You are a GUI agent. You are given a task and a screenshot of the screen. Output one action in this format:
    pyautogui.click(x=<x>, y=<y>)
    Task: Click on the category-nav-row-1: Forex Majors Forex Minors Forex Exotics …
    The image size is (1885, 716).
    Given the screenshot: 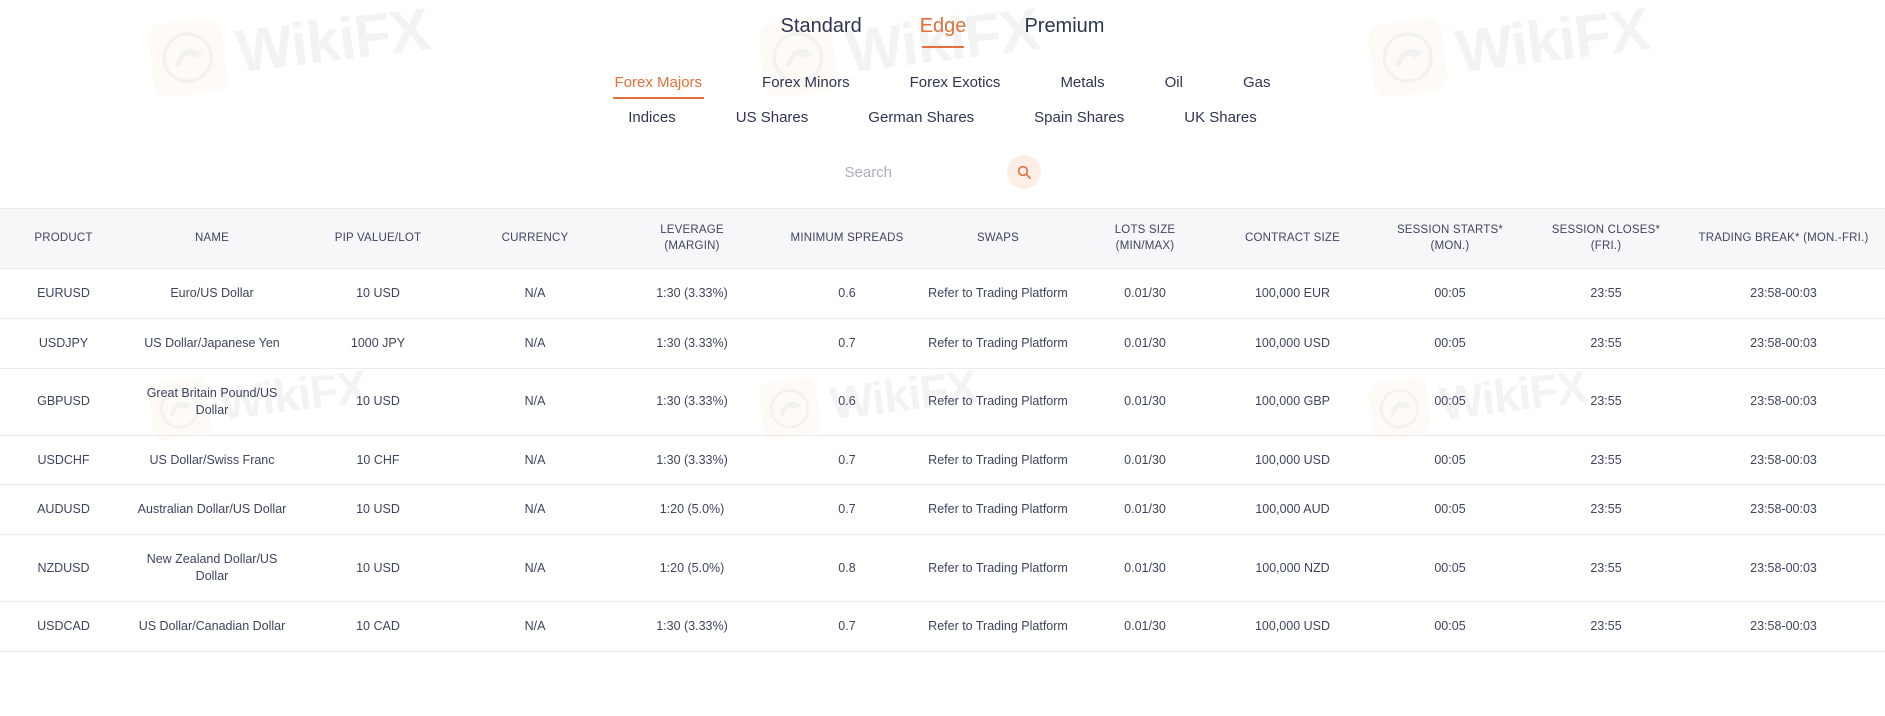 What is the action you would take?
    pyautogui.click(x=943, y=86)
    